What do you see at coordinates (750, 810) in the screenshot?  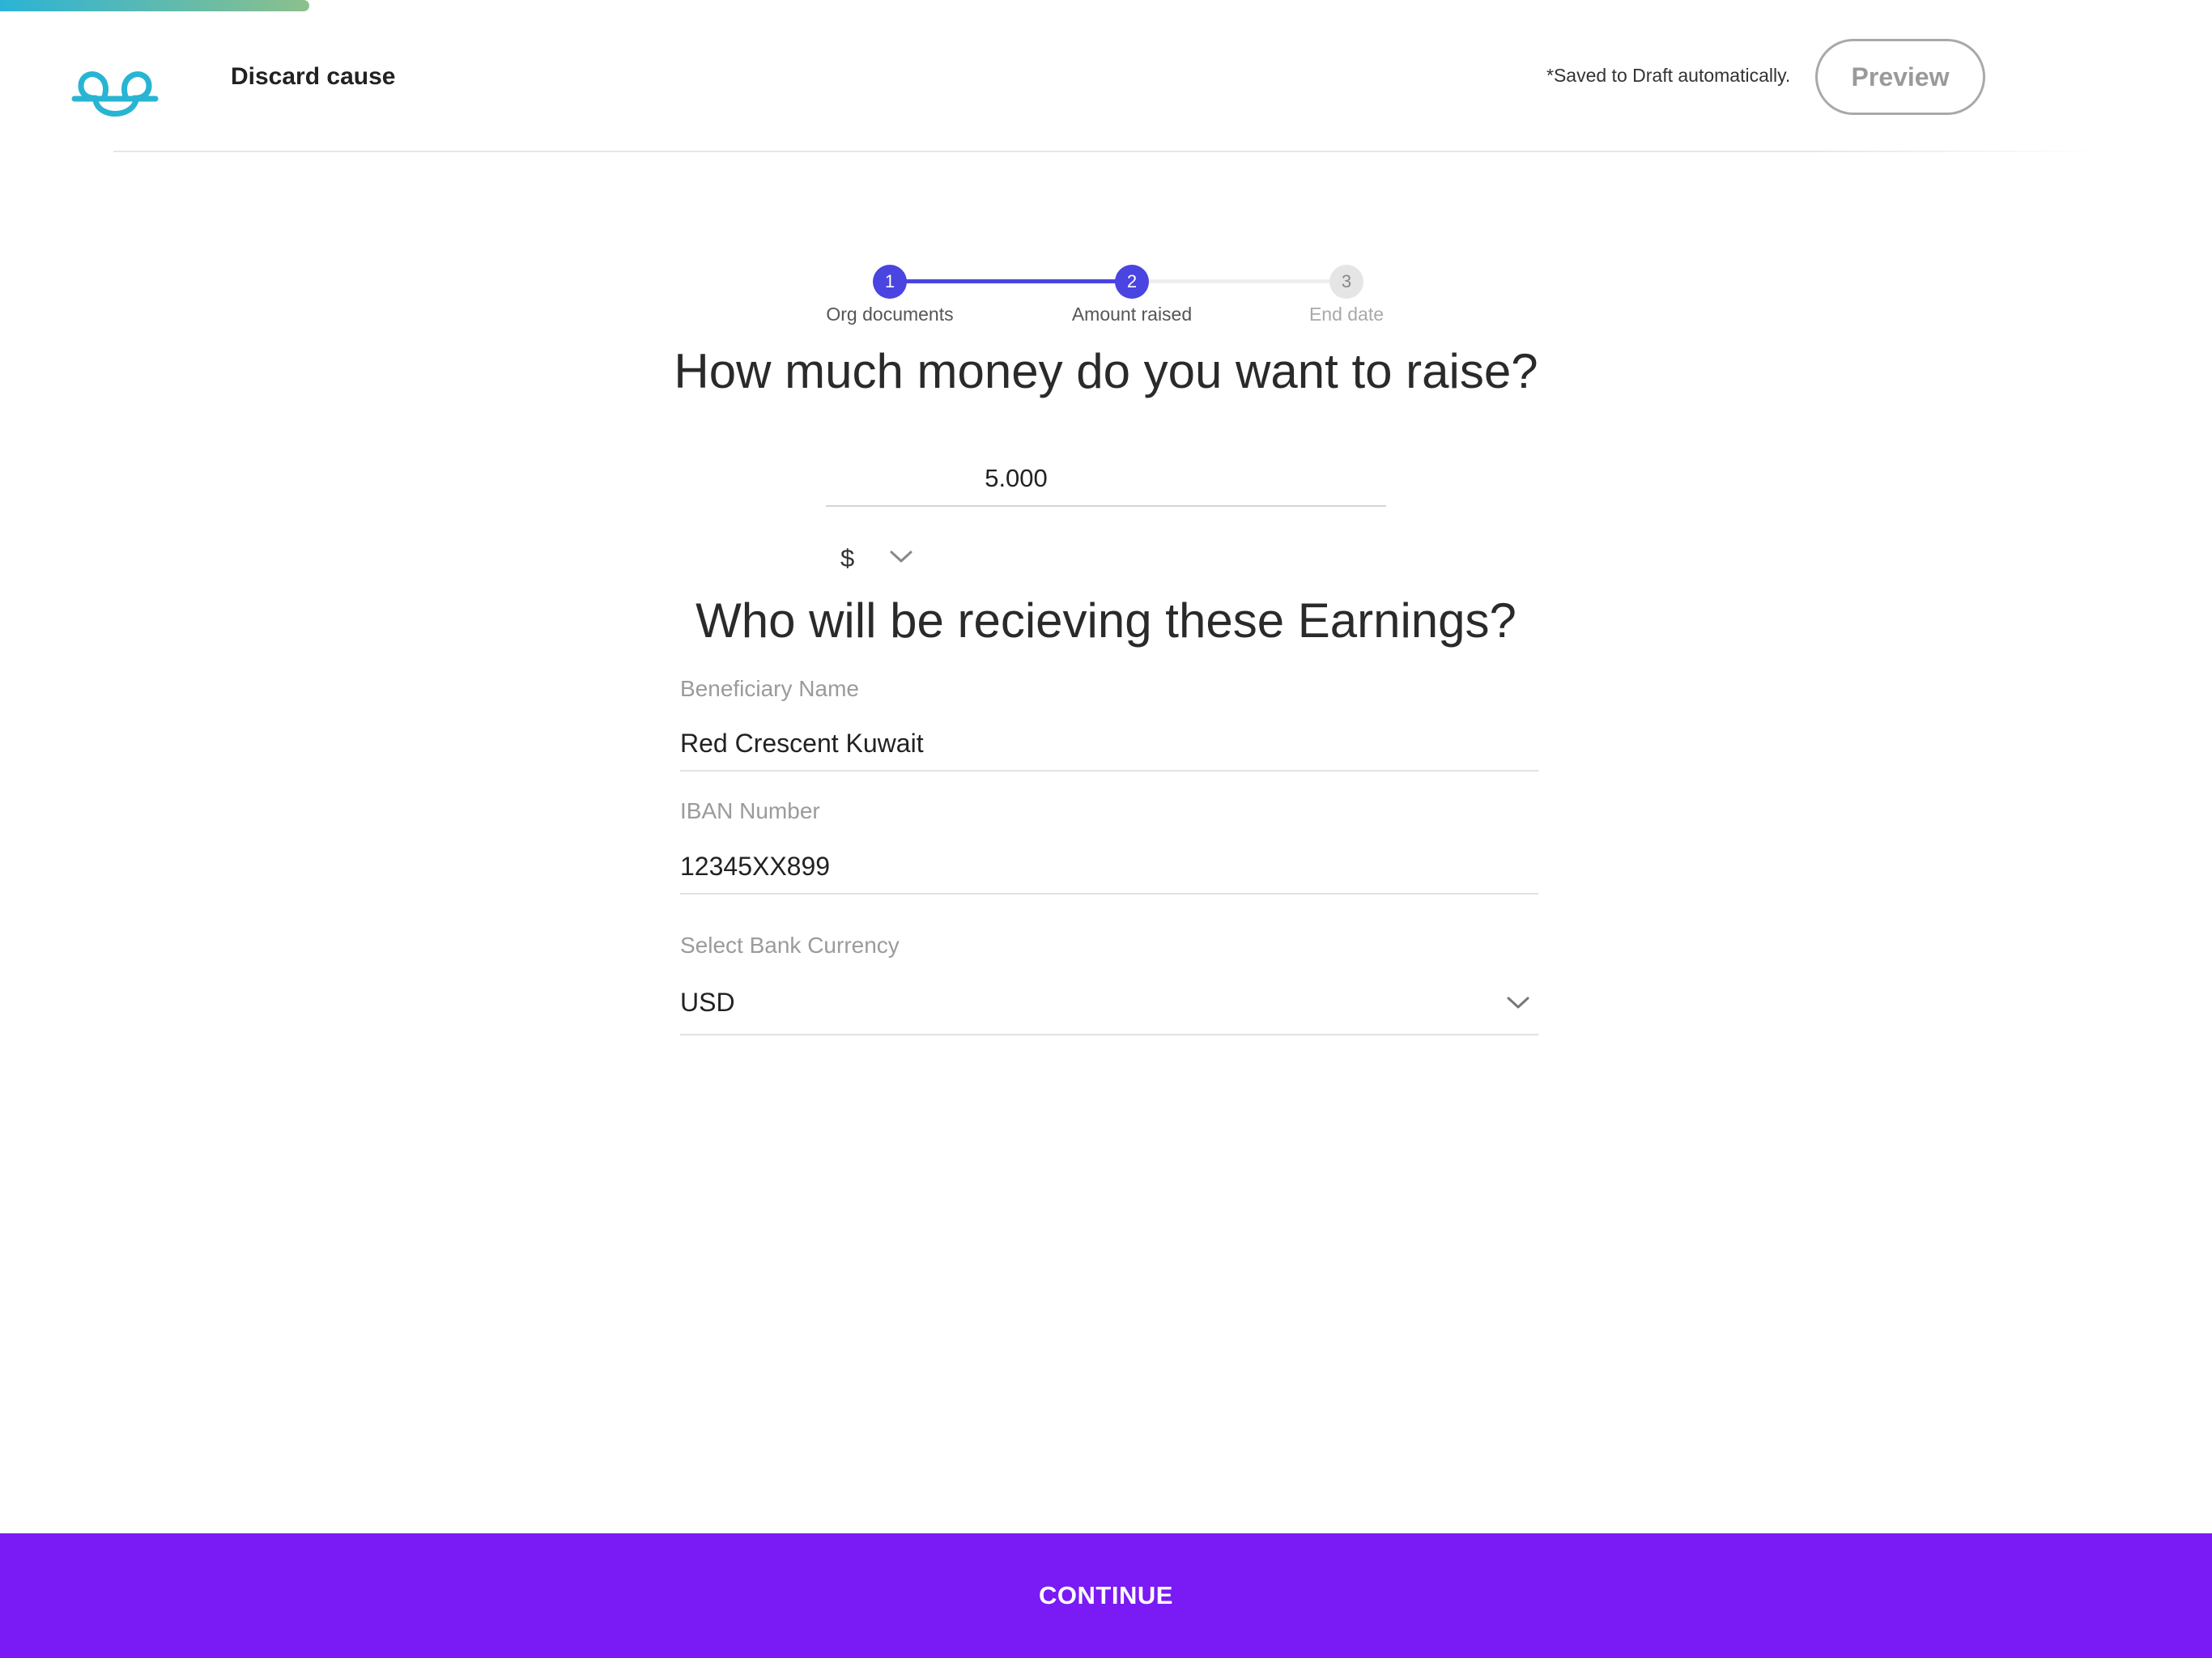 I see `iban-label: IBAN Number` at bounding box center [750, 810].